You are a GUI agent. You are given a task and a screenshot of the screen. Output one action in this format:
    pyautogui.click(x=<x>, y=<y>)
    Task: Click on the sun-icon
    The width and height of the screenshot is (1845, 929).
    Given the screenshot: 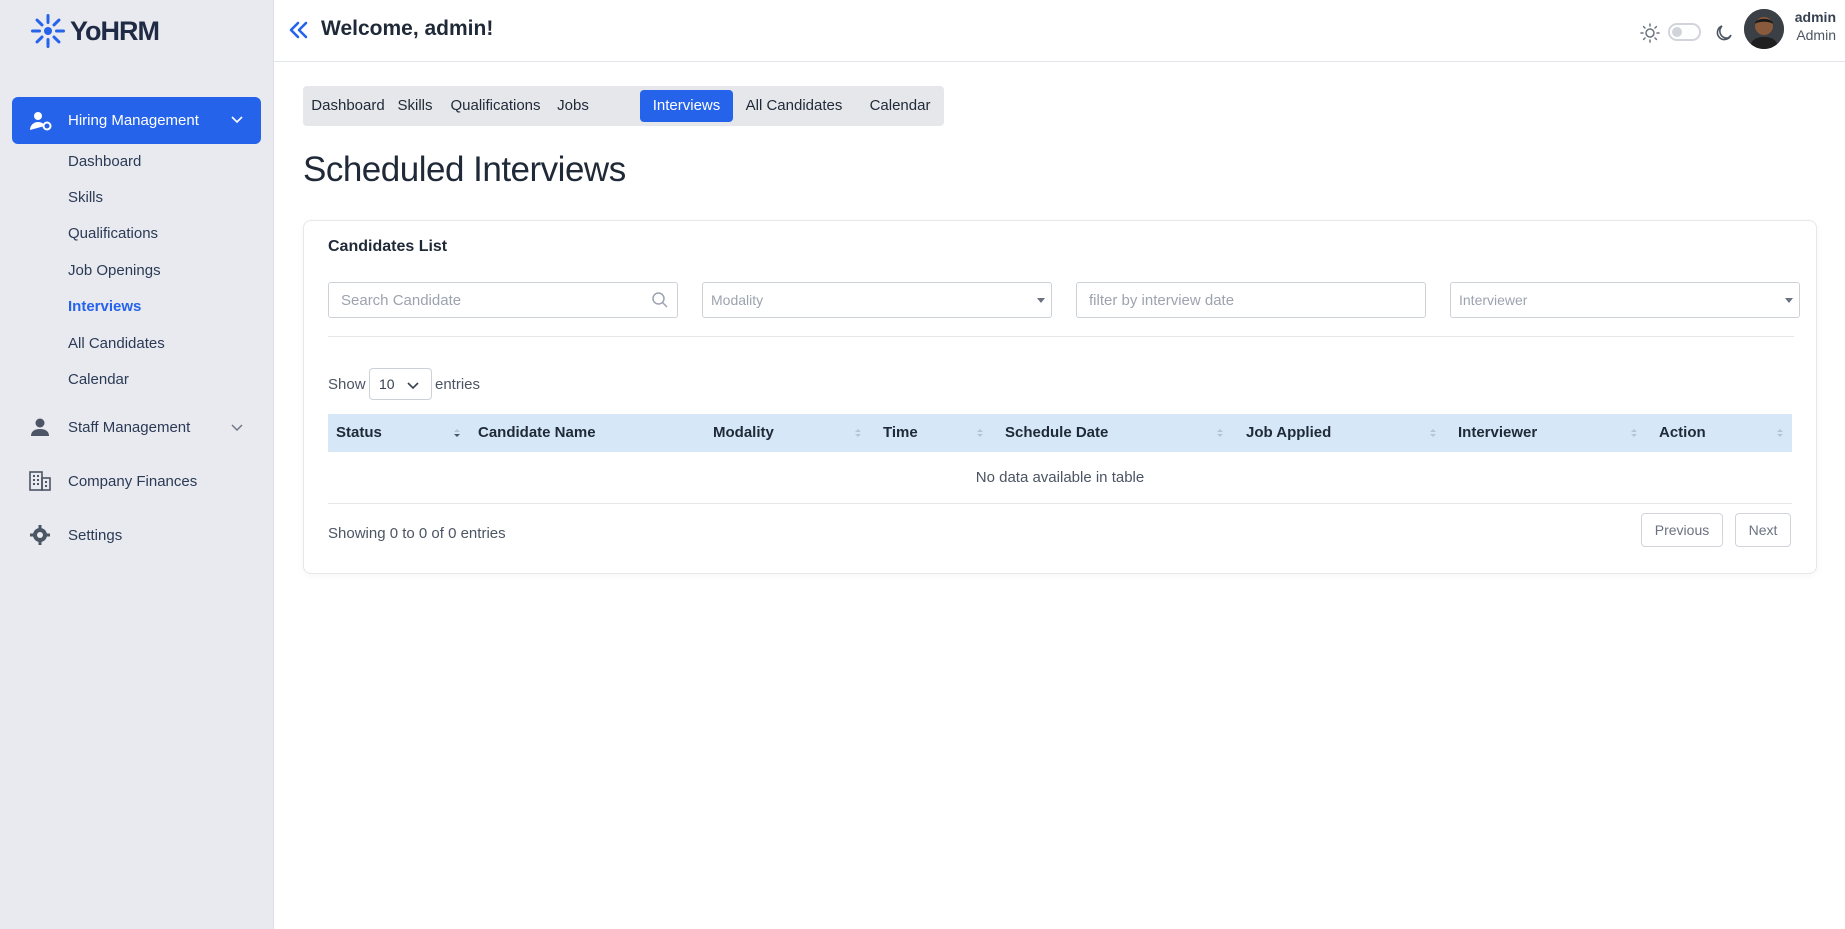 What is the action you would take?
    pyautogui.click(x=1650, y=33)
    